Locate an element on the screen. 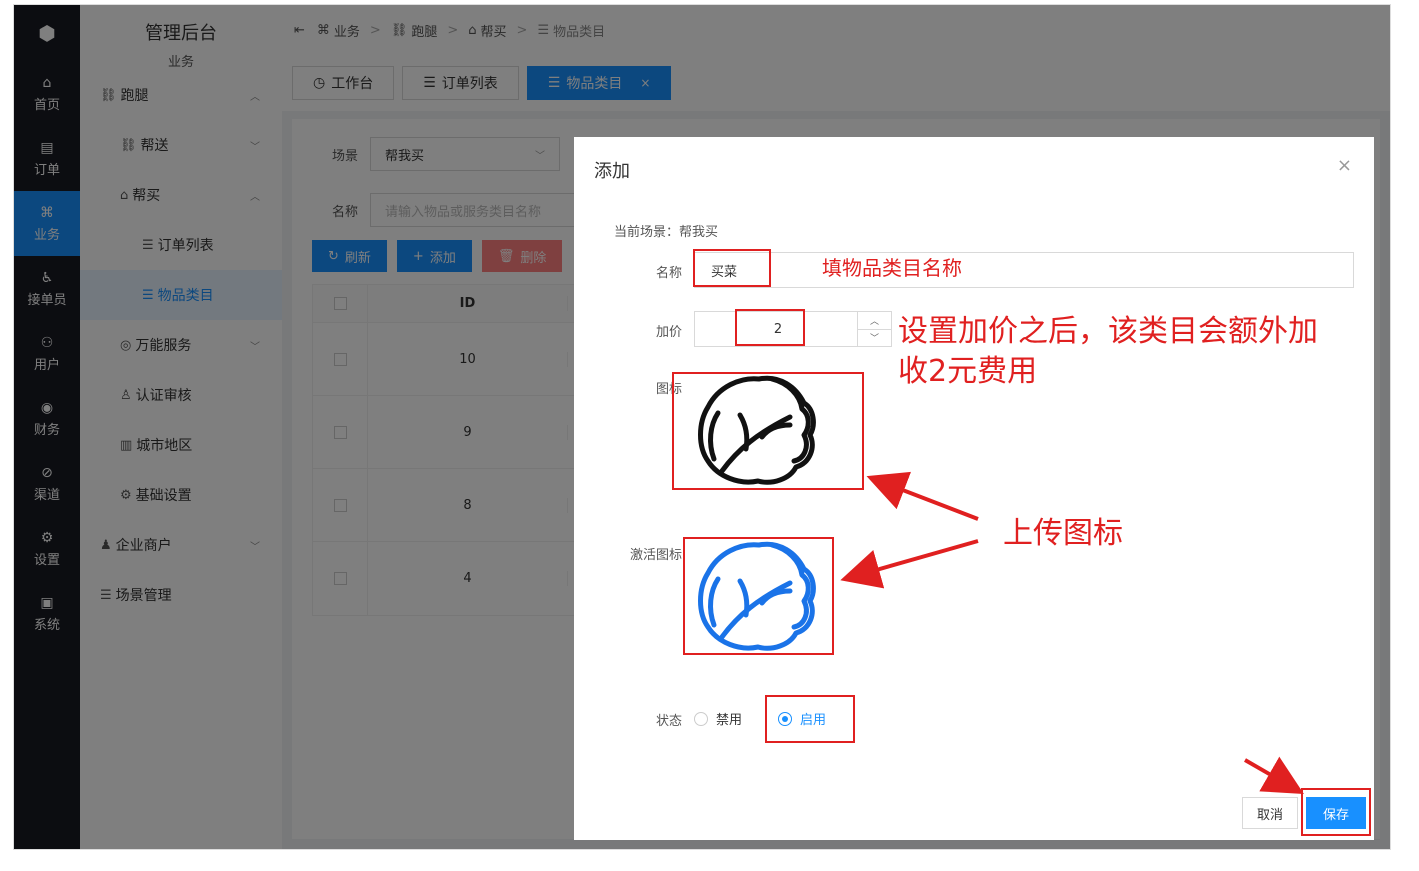 The image size is (1419, 871). active-icon-label: 激活图标 is located at coordinates (655, 555).